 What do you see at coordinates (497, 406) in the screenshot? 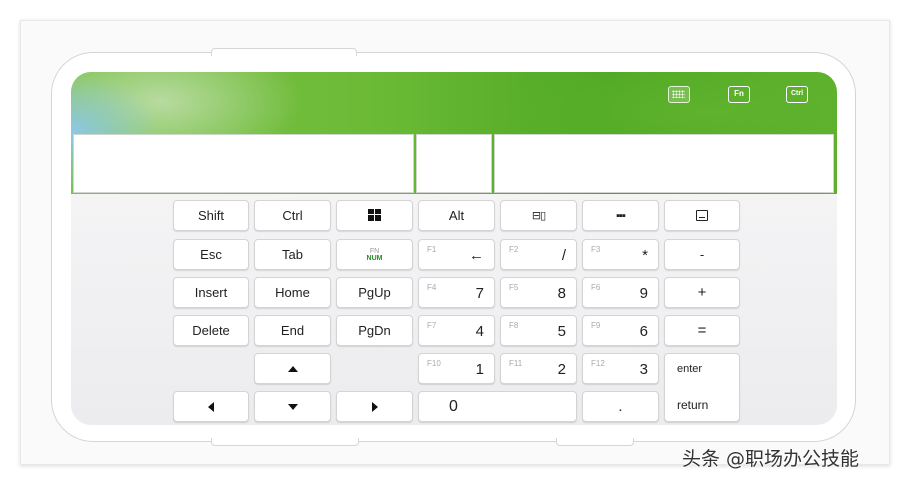
I see `zero-key: 0` at bounding box center [497, 406].